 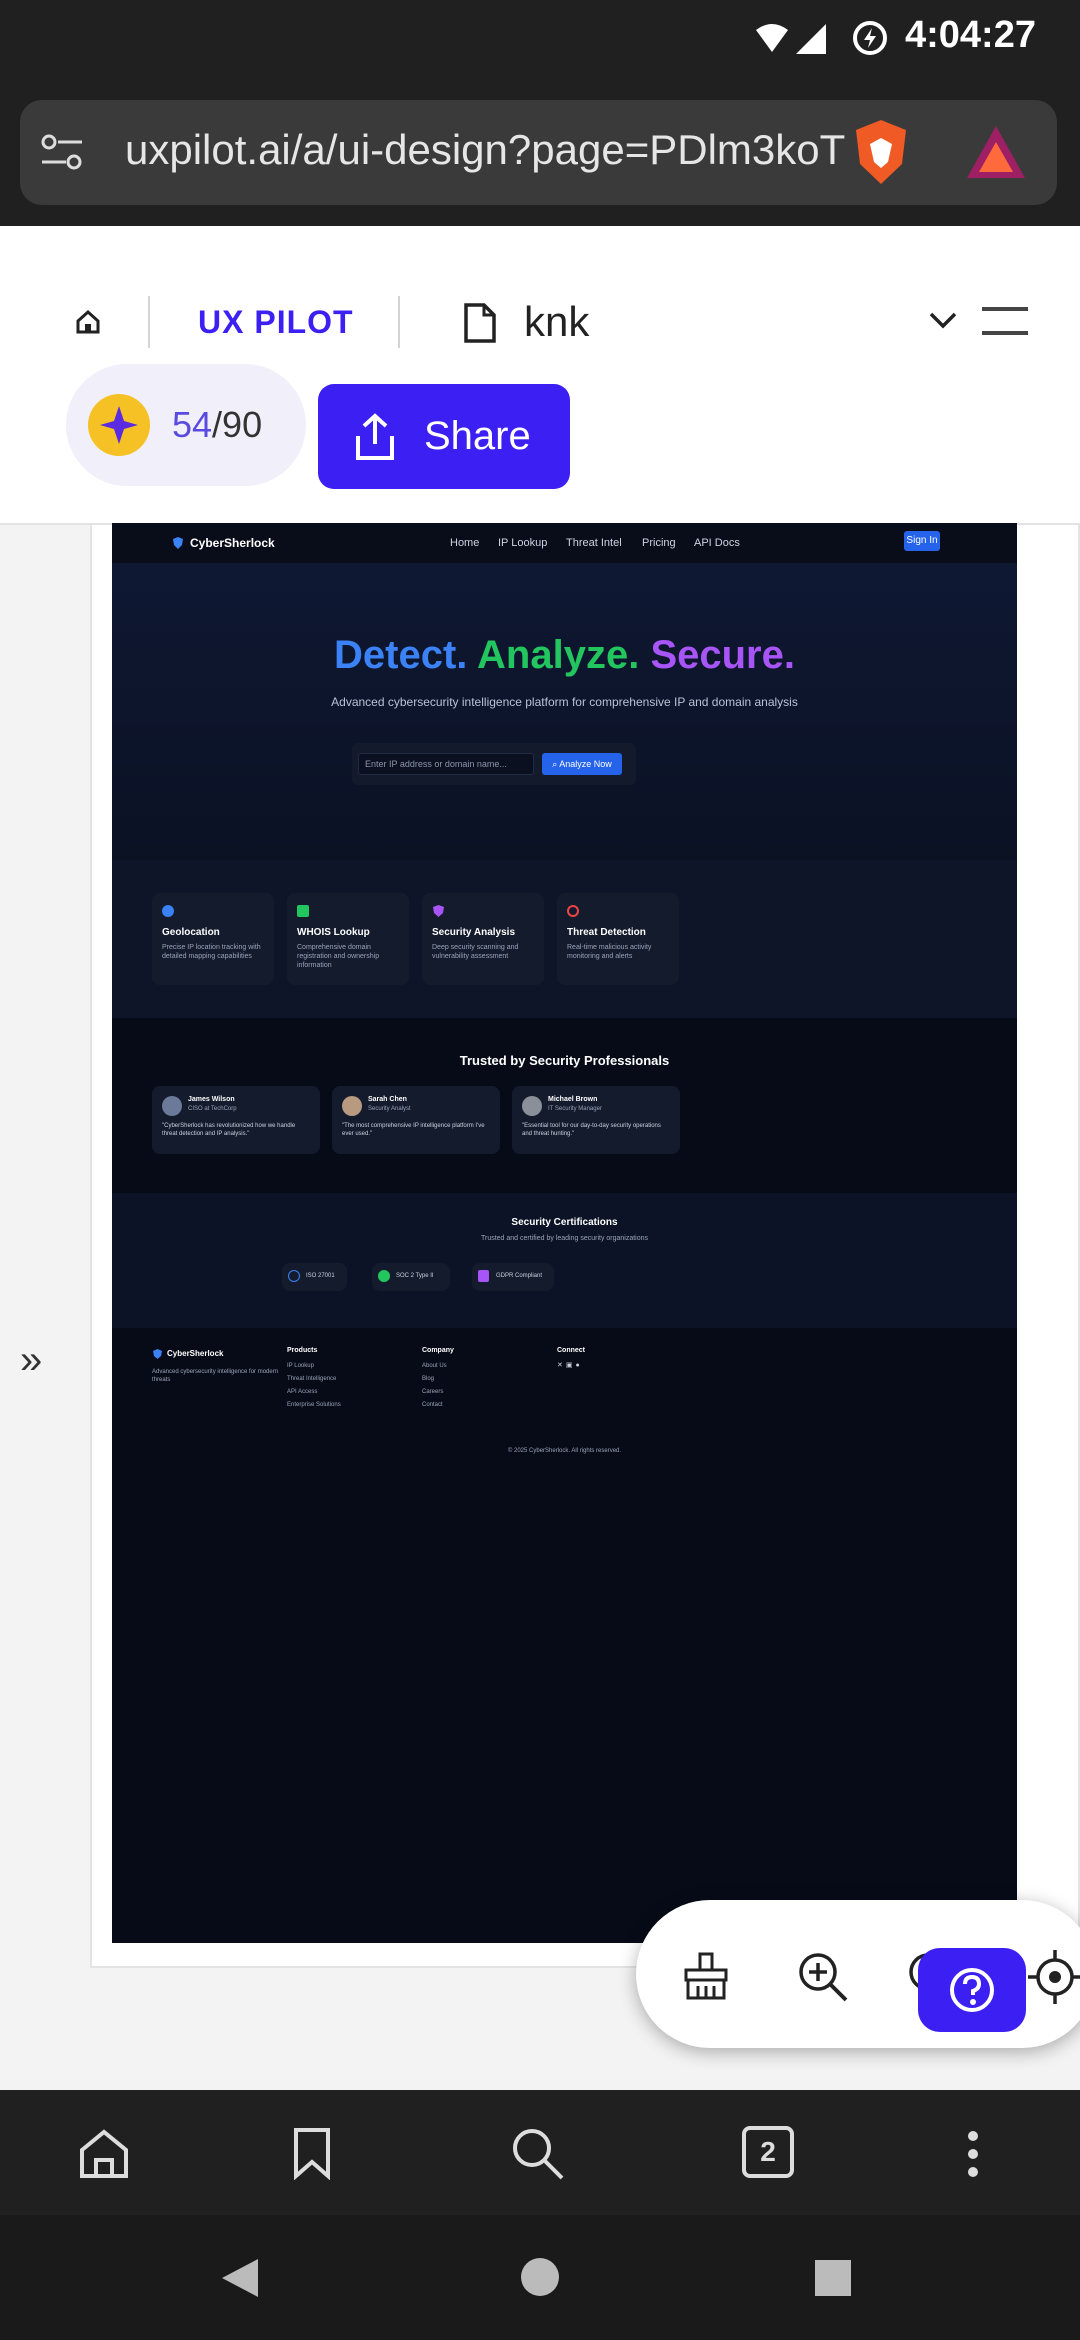 I want to click on design-brand: CyberSherlock, so click(x=232, y=543).